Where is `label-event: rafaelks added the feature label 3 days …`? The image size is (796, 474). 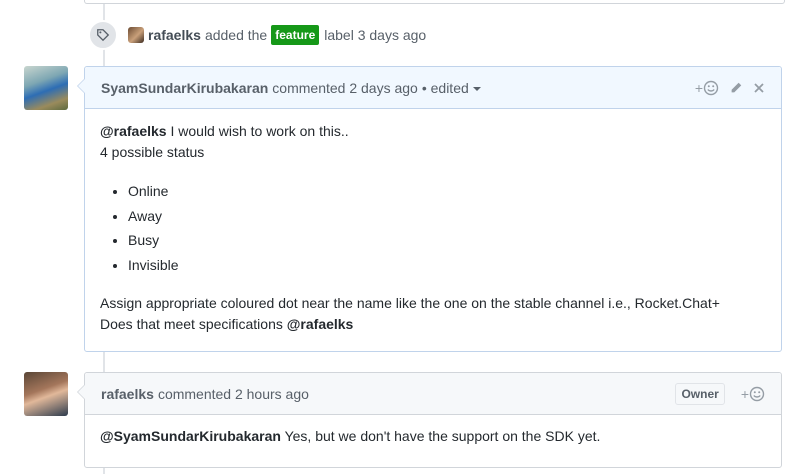 label-event: rafaelks added the feature label 3 days … is located at coordinates (257, 35).